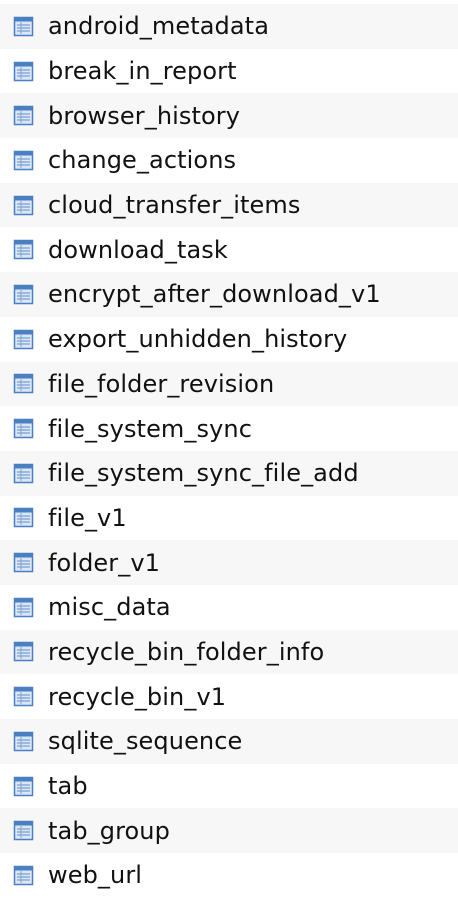 This screenshot has height=899, width=458. Describe the element at coordinates (214, 294) in the screenshot. I see `table-name: encrypt_after_download_v1` at that location.